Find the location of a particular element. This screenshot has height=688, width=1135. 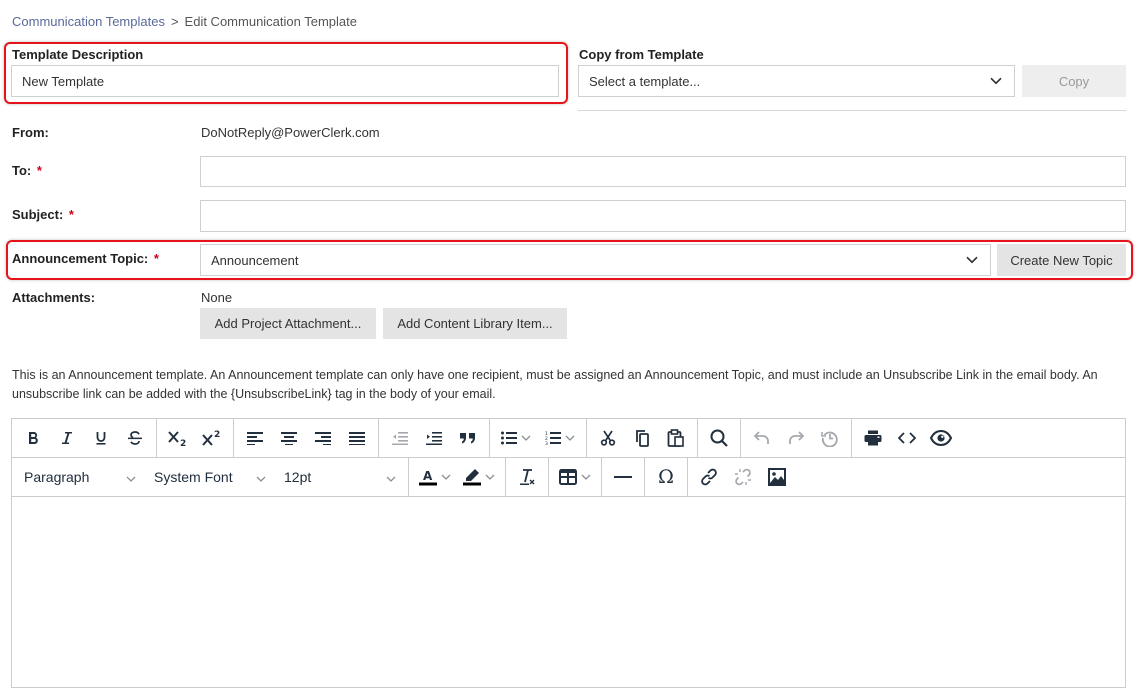

toolbar-group-history is located at coordinates (796, 438).